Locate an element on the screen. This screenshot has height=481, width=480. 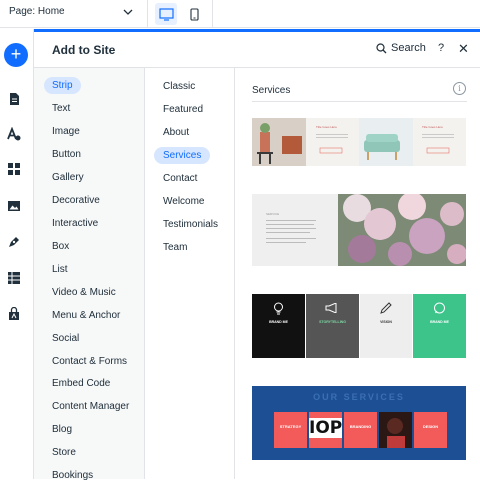
card-title: STRATEGY is located at coordinates (290, 426).